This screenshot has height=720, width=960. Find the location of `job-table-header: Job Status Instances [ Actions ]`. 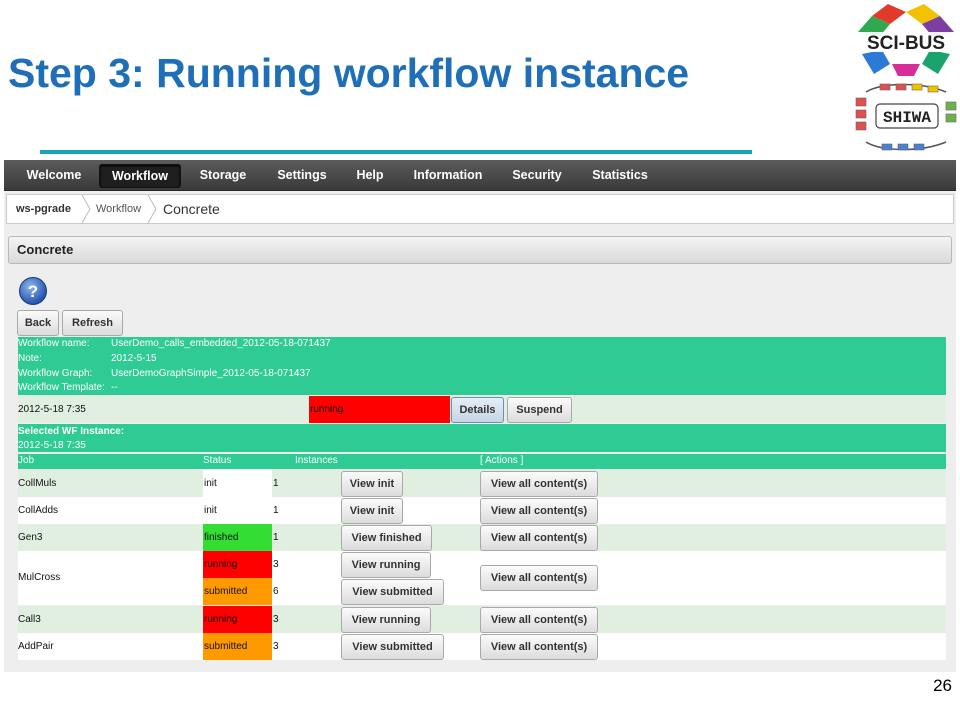

job-table-header: Job Status Instances [ Actions ] is located at coordinates (482, 461).